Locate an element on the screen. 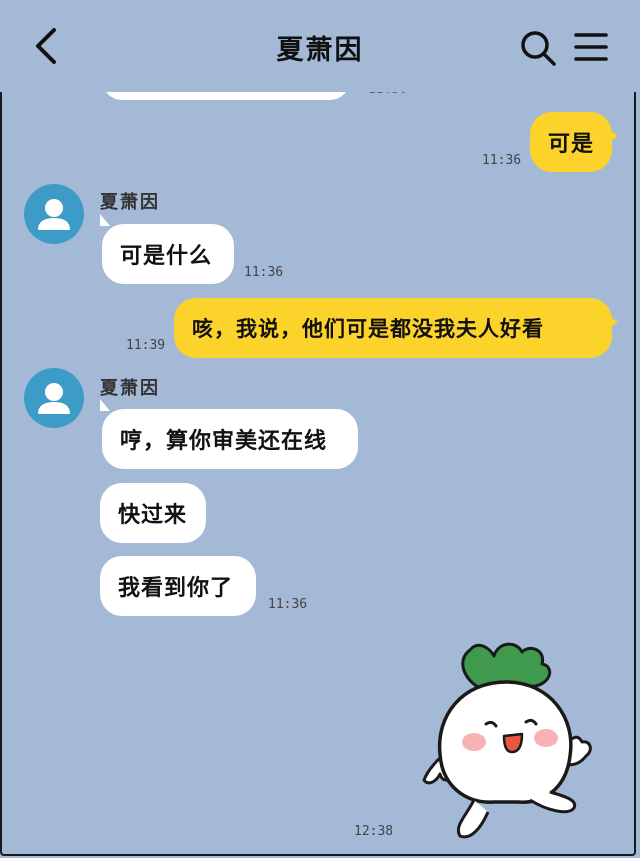 This screenshot has width=640, height=858. chat-header: 夏萧因 is located at coordinates (320, 46).